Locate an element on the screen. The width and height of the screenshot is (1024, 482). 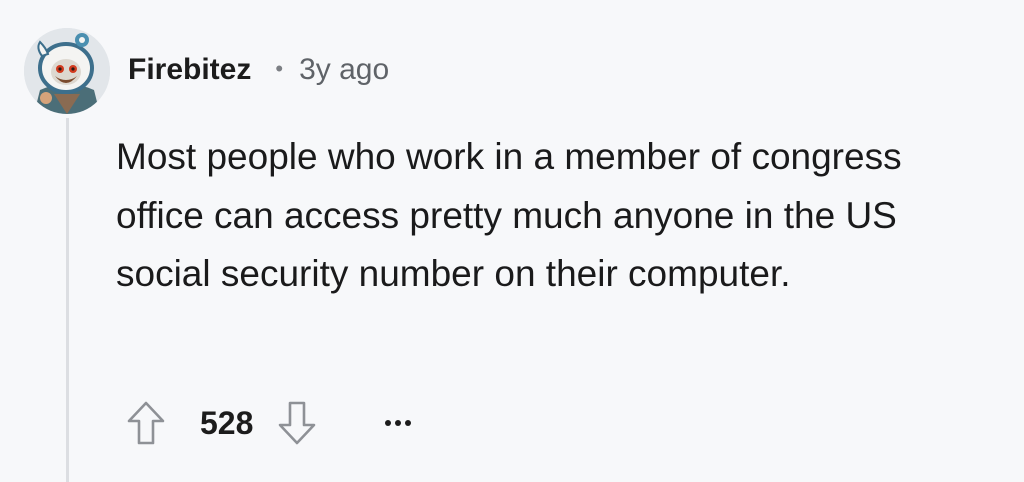
avatar-image is located at coordinates (67, 71).